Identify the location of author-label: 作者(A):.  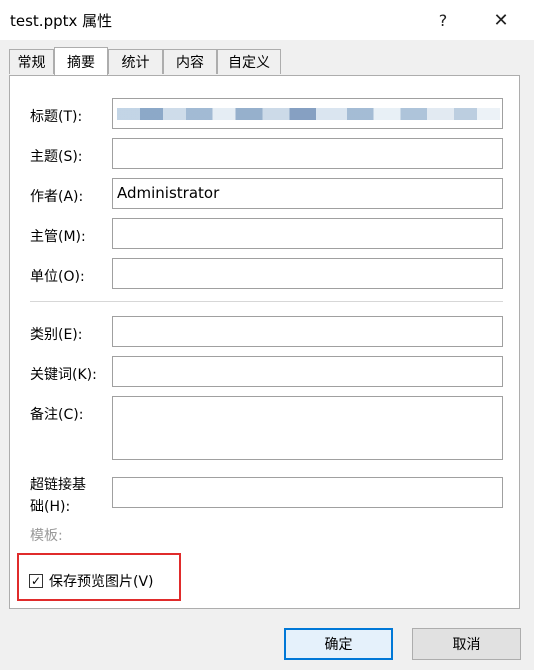
(57, 197).